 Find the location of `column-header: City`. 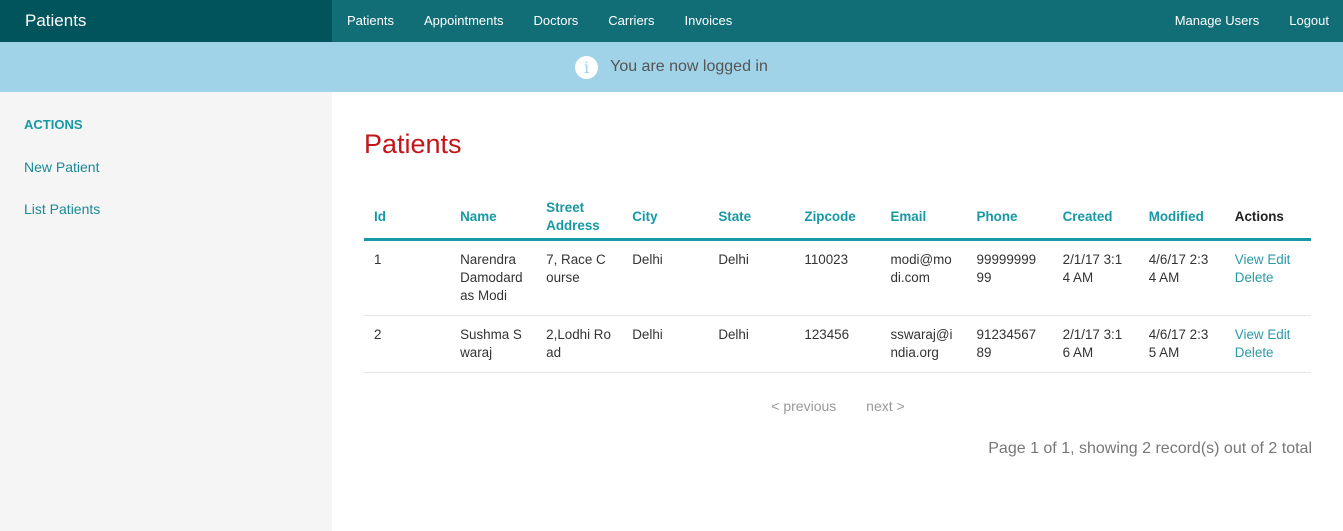

column-header: City is located at coordinates (665, 220).